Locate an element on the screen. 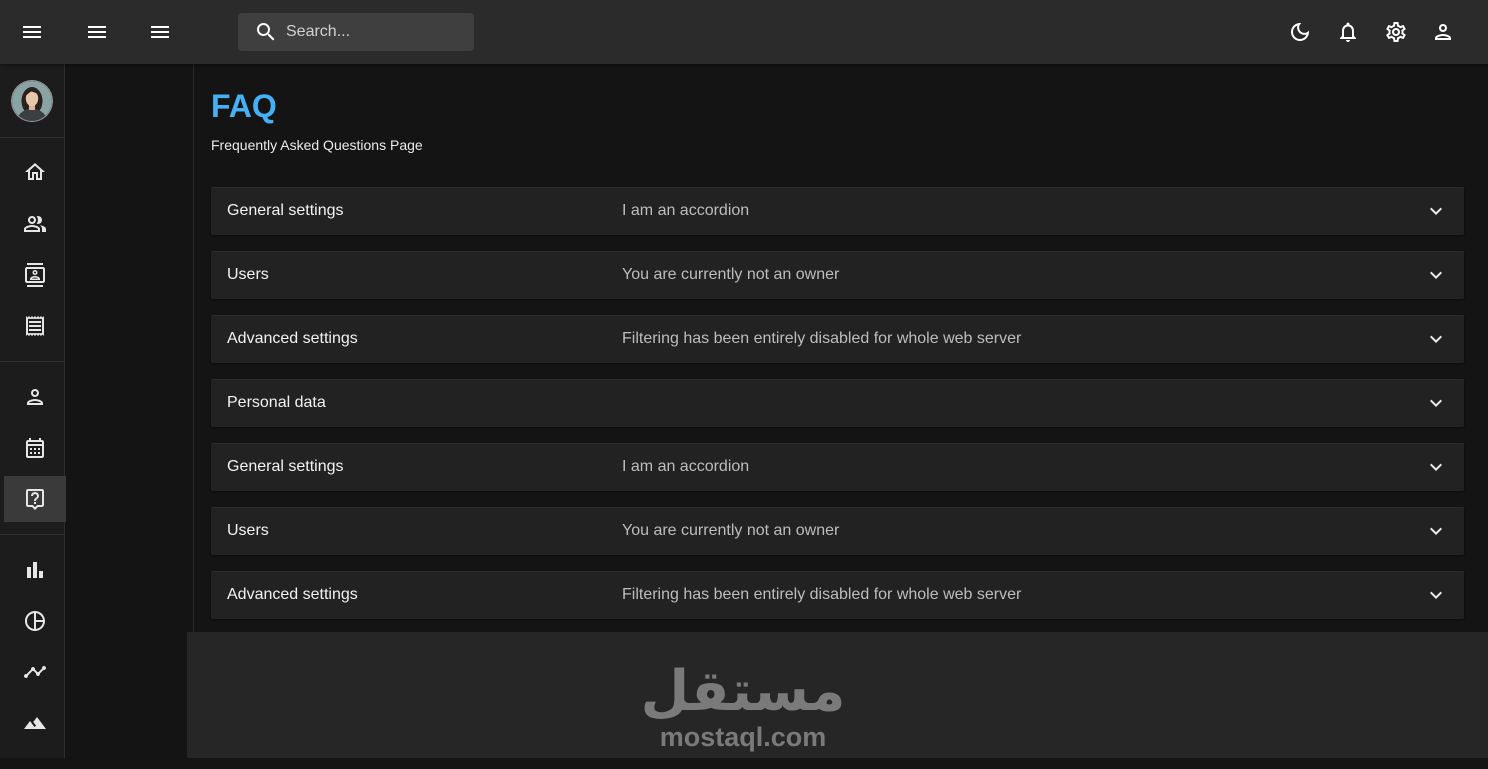 This screenshot has width=1488, height=769. sidebar-item-faq is located at coordinates (35, 499).